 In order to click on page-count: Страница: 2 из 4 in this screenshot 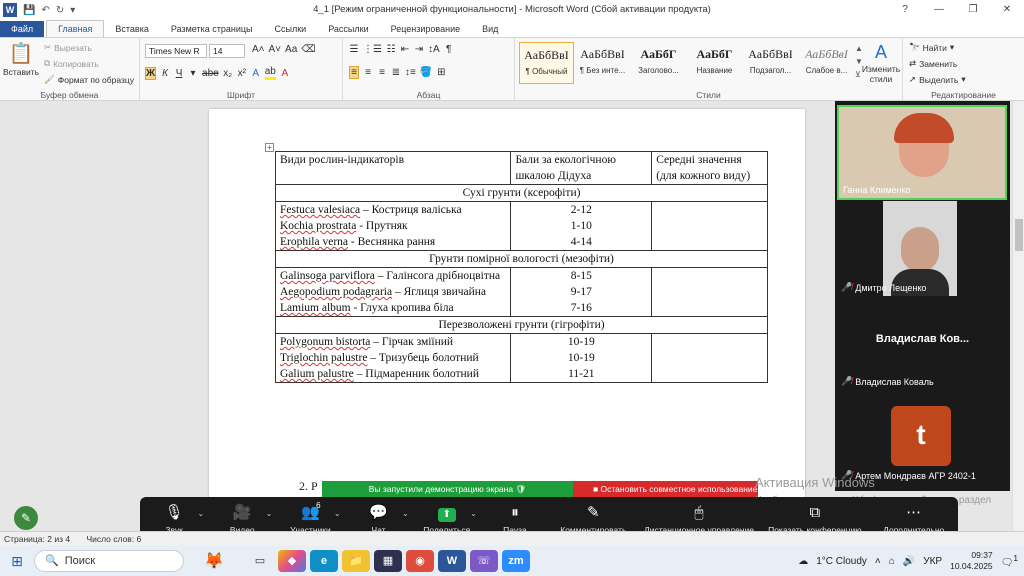, I will do `click(37, 539)`.